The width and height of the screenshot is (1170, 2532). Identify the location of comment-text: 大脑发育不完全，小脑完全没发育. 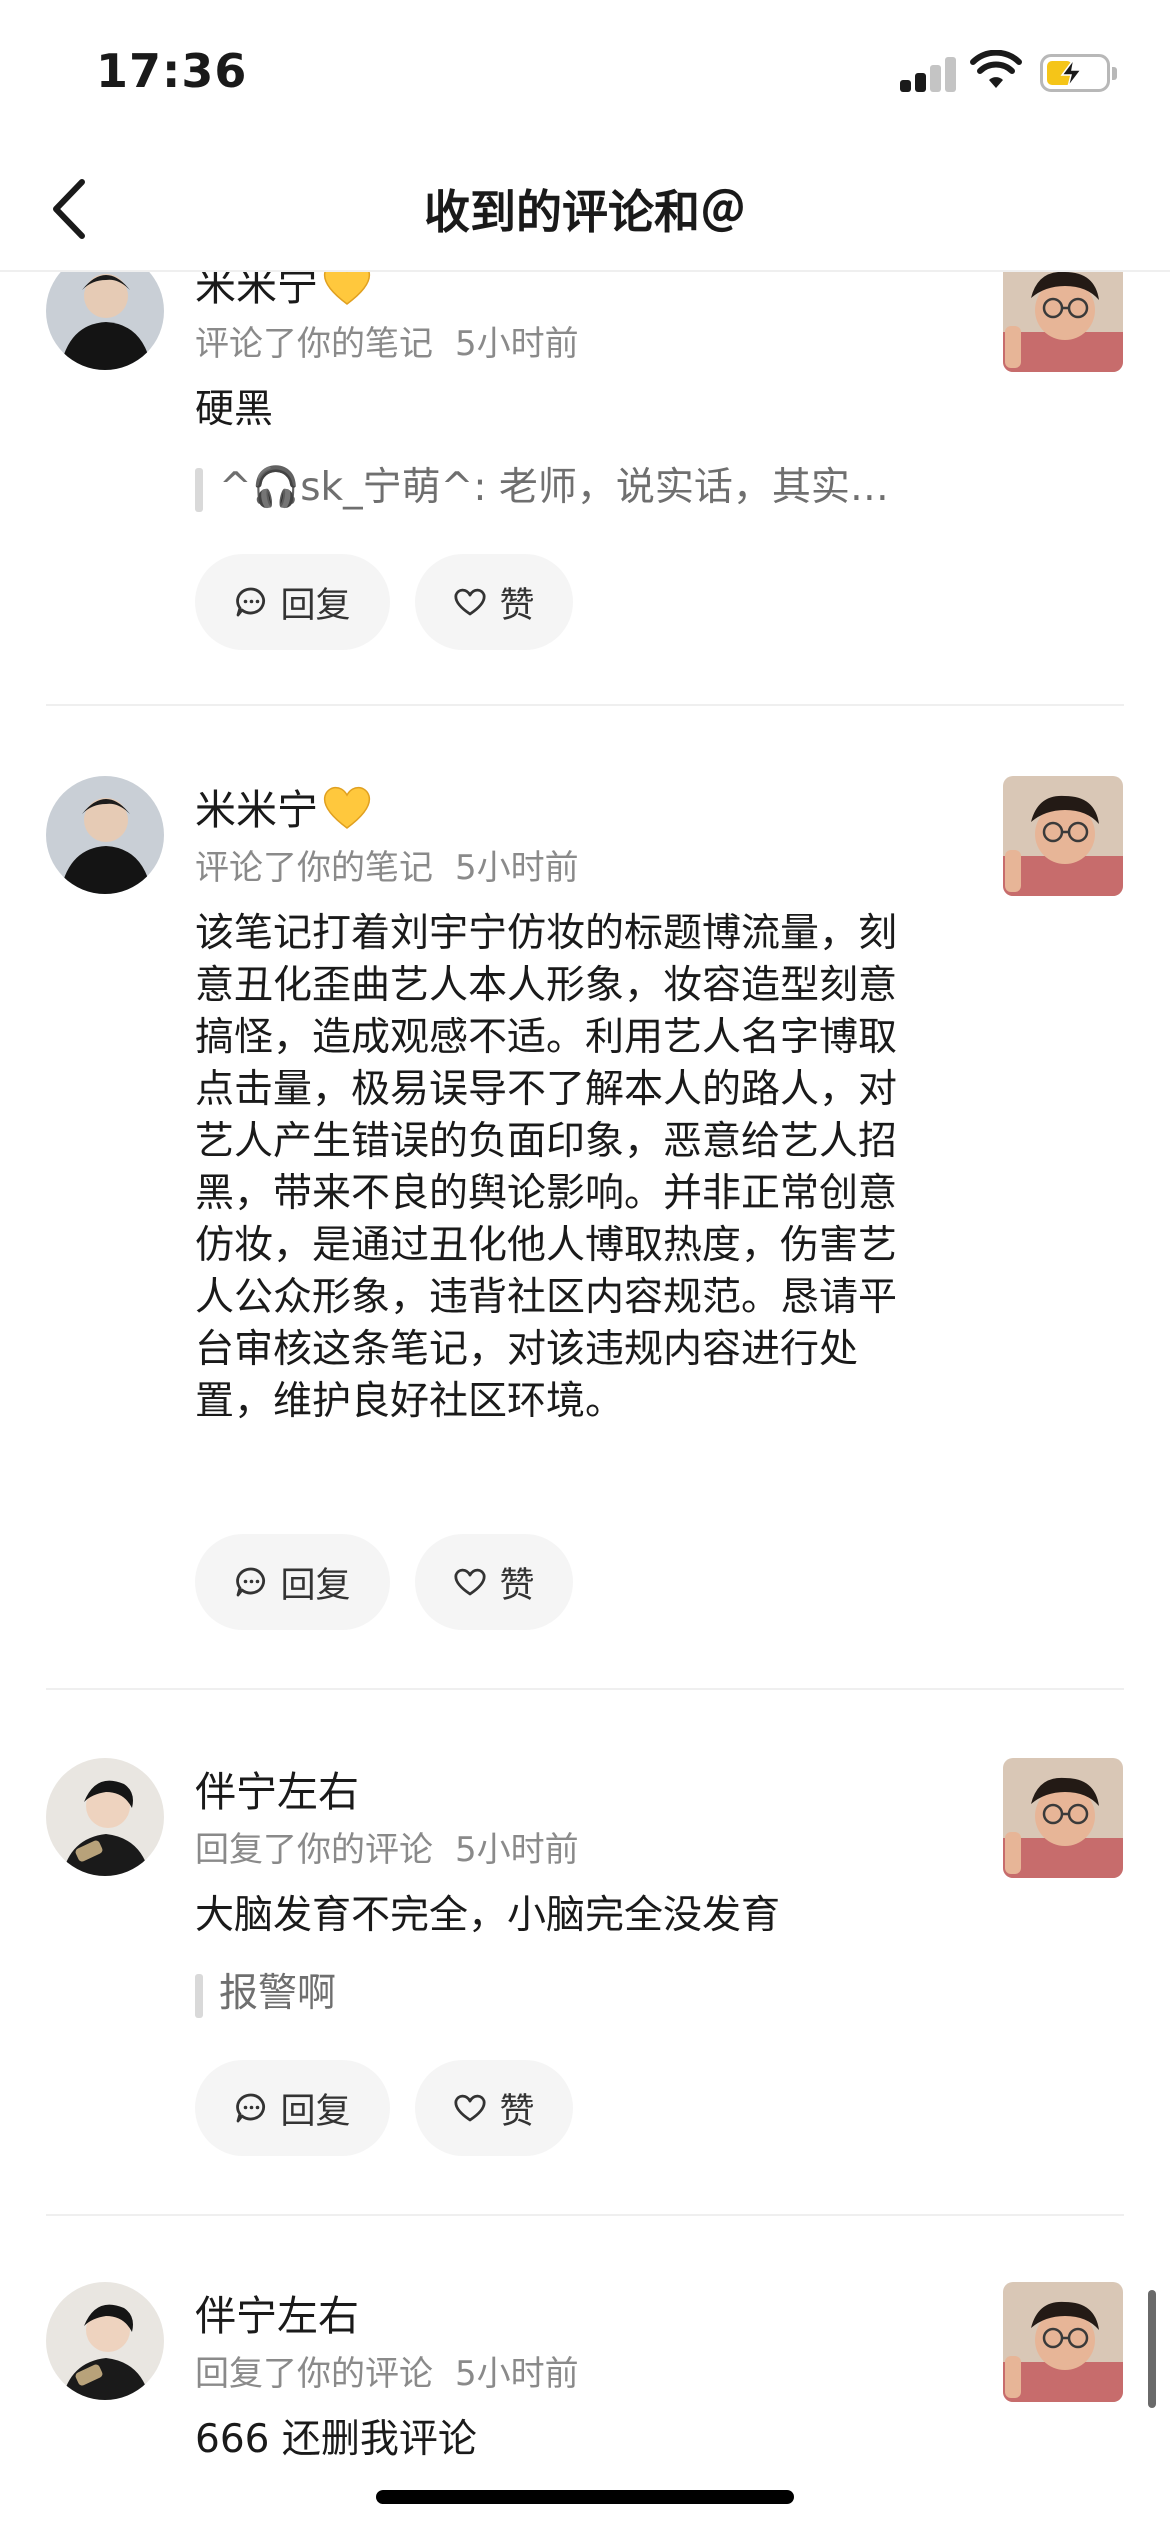
(488, 1915).